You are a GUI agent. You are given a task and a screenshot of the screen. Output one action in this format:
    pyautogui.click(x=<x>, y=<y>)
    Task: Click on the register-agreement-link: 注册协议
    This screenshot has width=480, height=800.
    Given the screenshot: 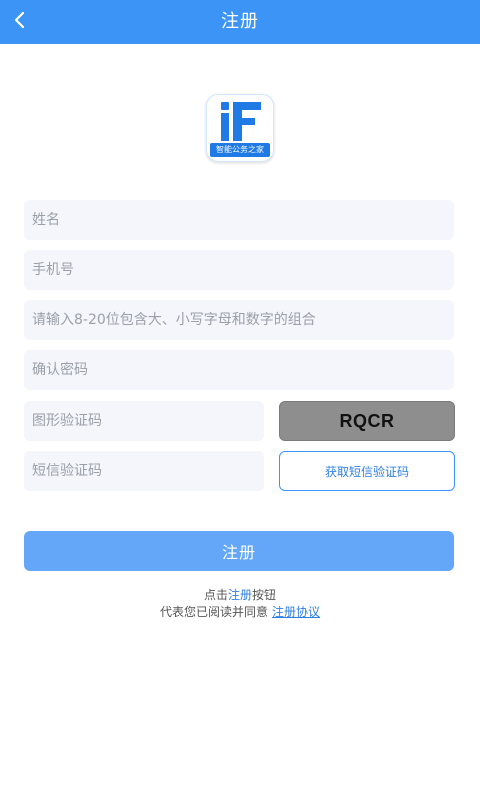 What is the action you would take?
    pyautogui.click(x=296, y=612)
    